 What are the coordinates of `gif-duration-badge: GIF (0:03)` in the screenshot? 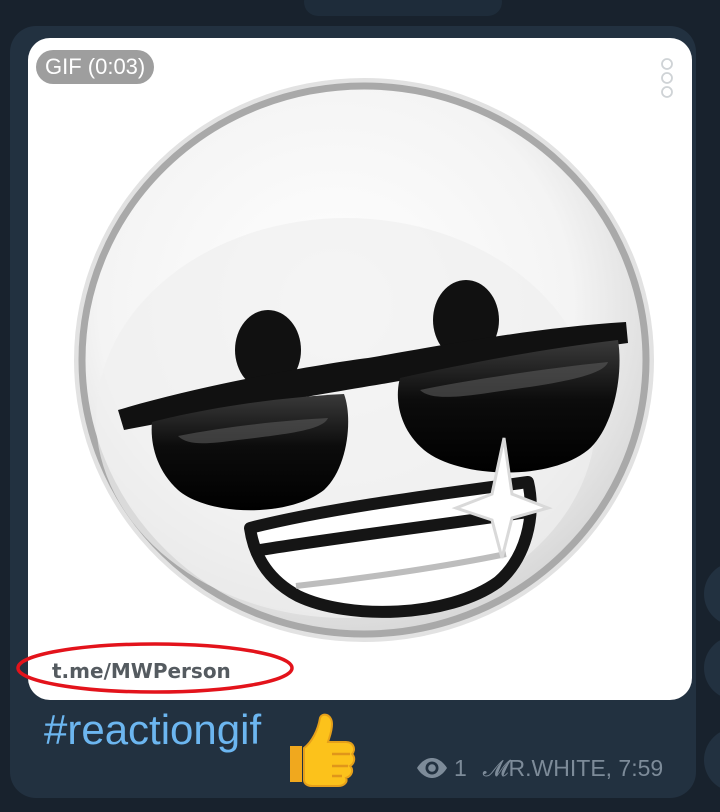 It's located at (95, 67).